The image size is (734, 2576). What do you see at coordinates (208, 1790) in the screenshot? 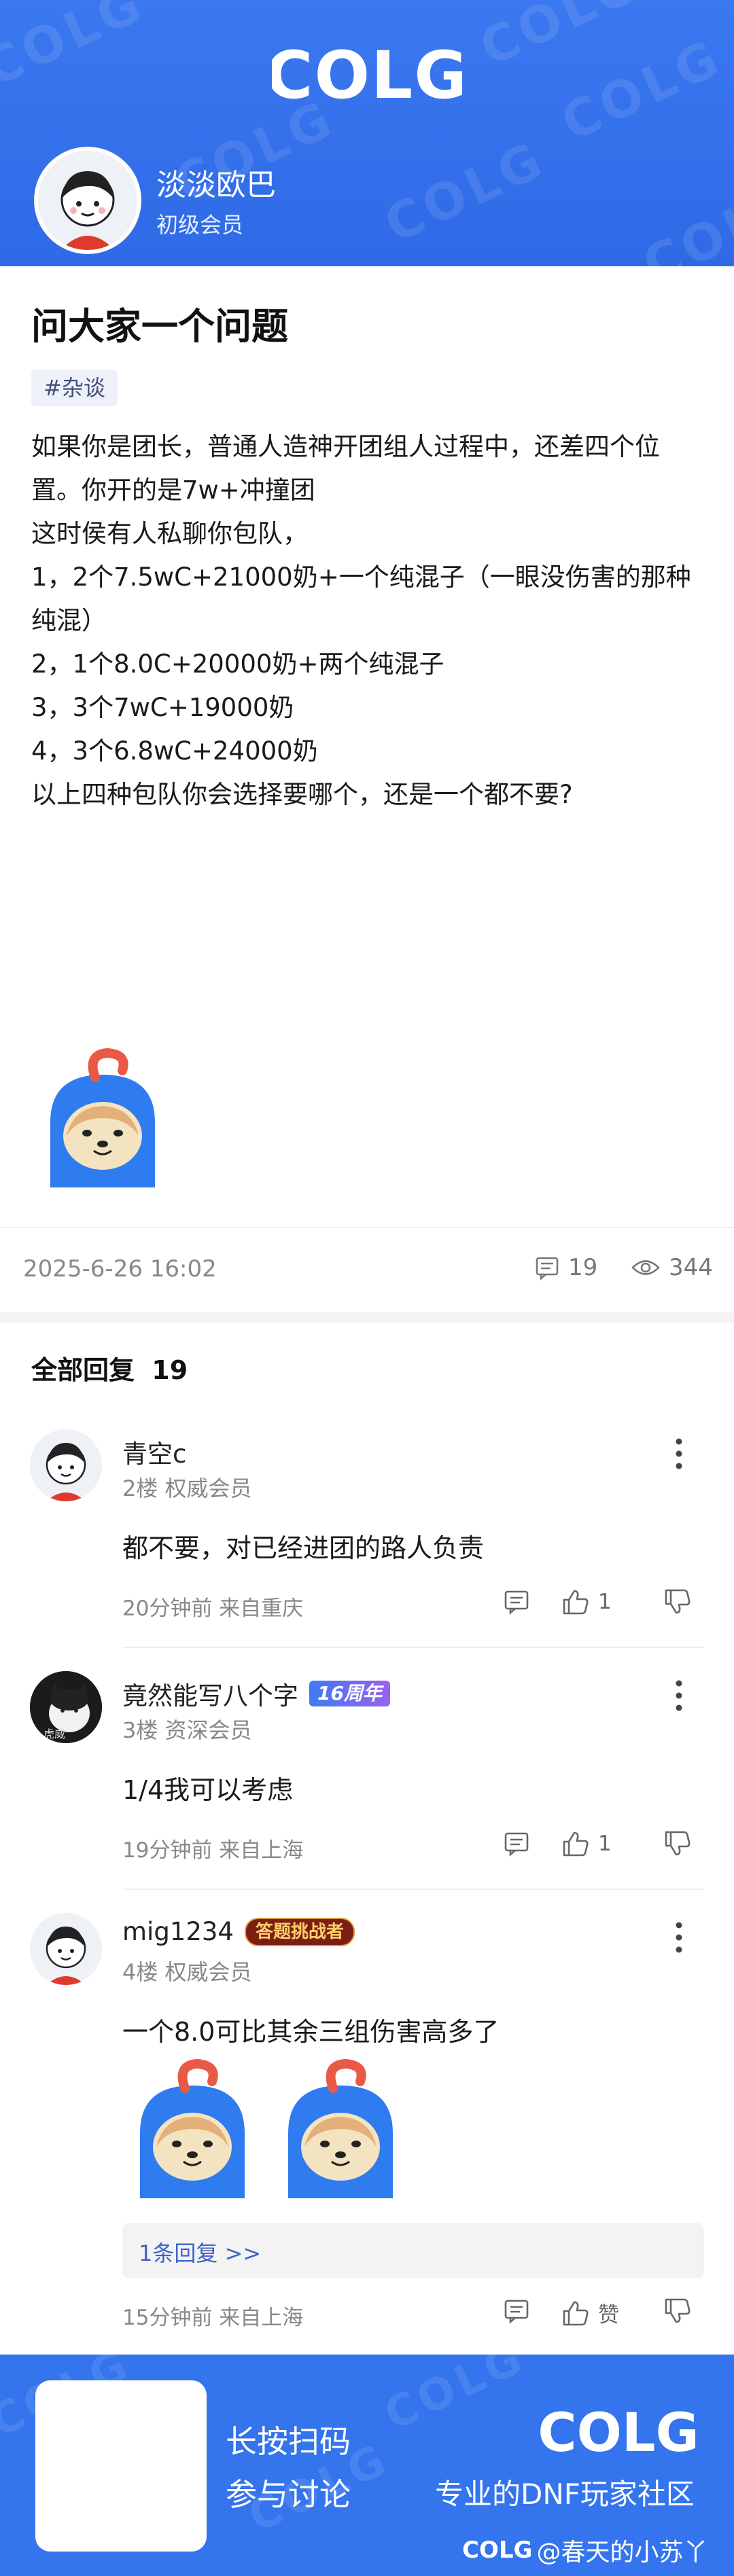
I see `reply-content: 1/4我可以考虑` at bounding box center [208, 1790].